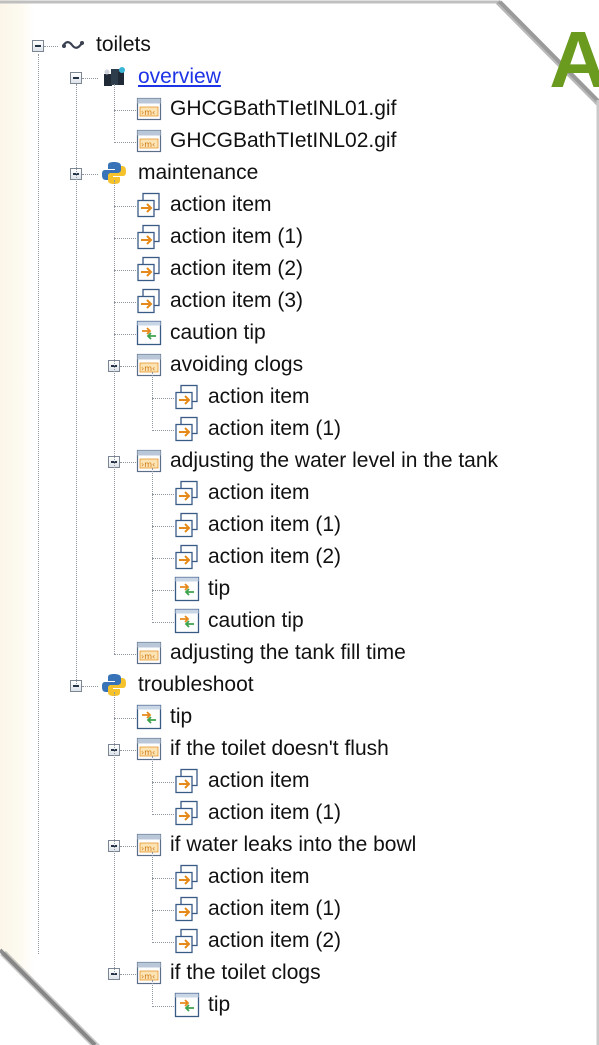 The width and height of the screenshot is (599, 1045). Describe the element at coordinates (334, 460) in the screenshot. I see `tree-node-label: adjusting the water level in the tank` at that location.